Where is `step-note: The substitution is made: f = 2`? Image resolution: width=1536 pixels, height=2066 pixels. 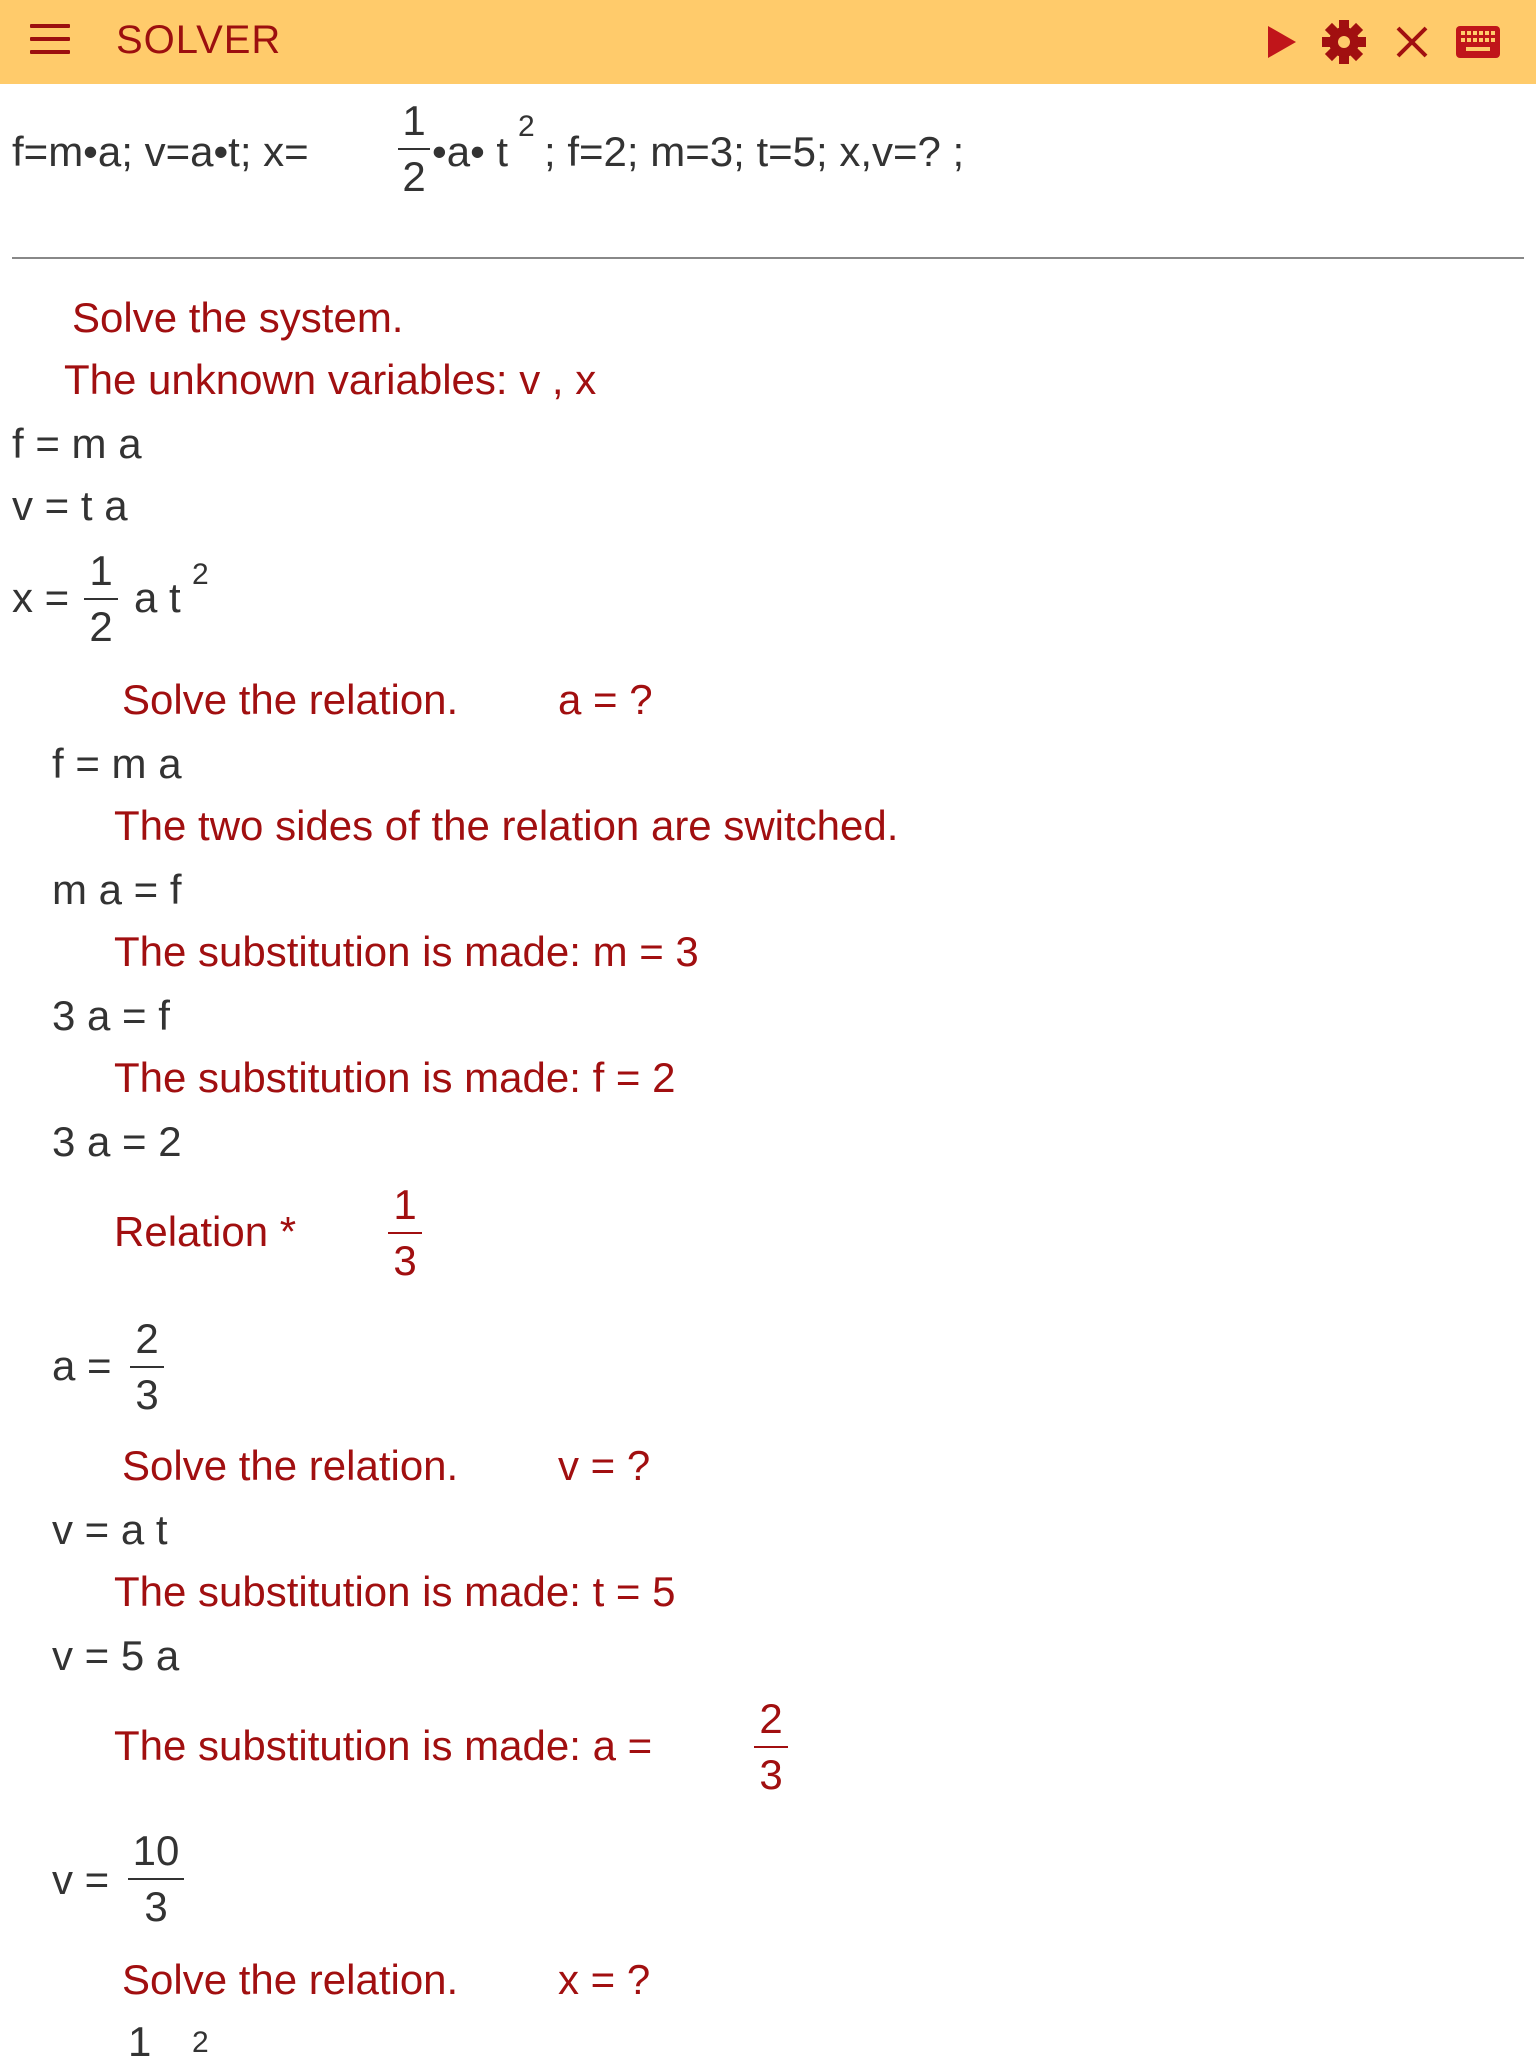
step-note: The substitution is made: f = 2 is located at coordinates (395, 1077).